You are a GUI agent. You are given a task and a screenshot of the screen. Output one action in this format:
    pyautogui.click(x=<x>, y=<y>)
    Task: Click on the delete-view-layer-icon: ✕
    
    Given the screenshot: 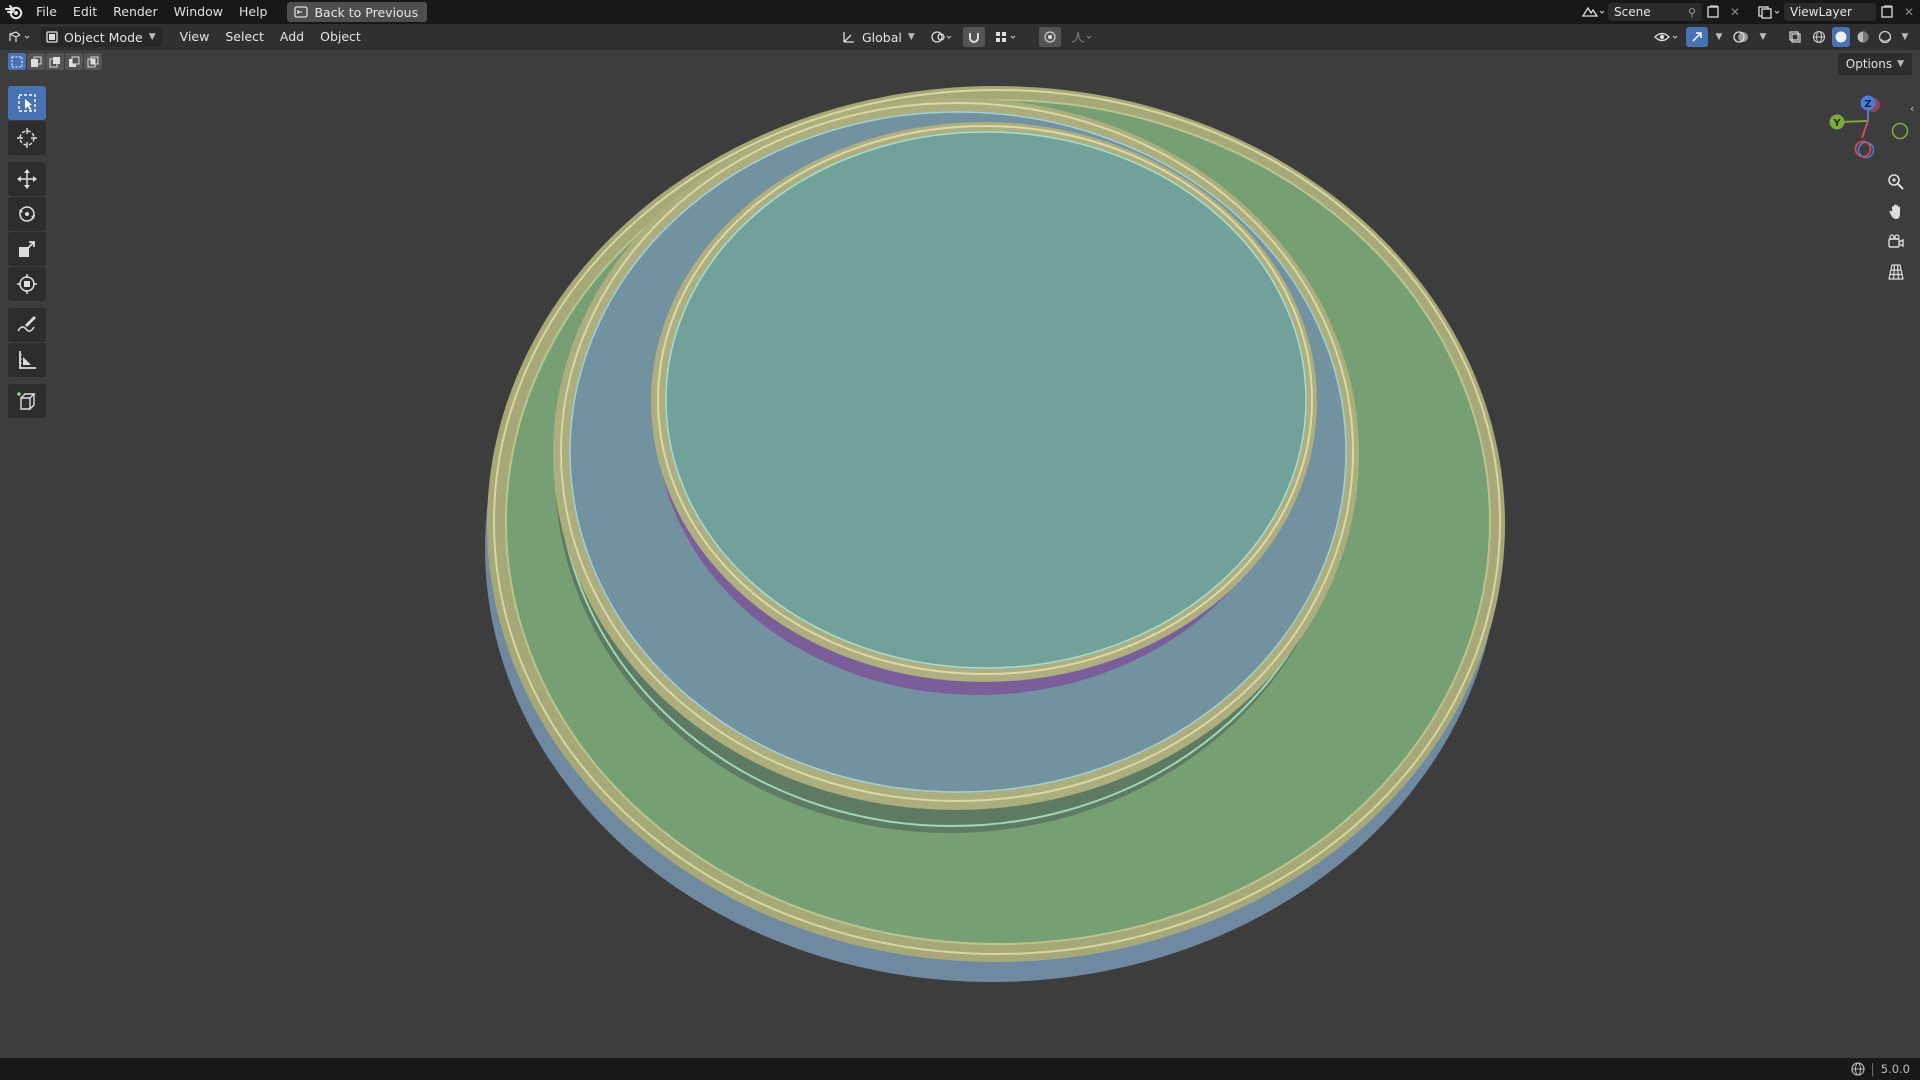 What is the action you would take?
    pyautogui.click(x=1909, y=12)
    